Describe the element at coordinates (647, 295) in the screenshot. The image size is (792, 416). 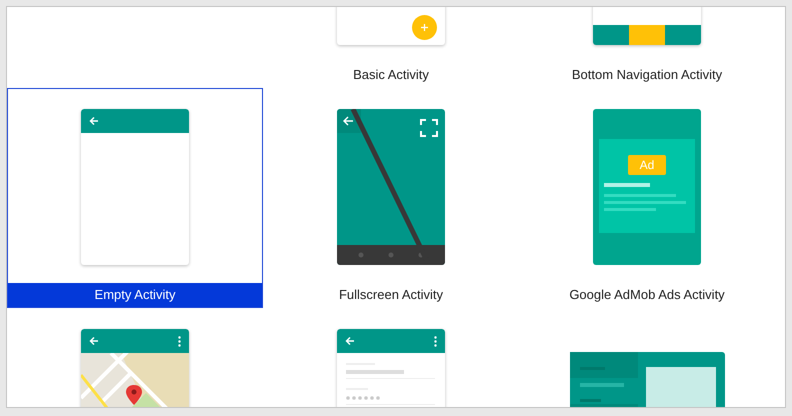
I see `template-name: Google AdMob Ads Activity` at that location.